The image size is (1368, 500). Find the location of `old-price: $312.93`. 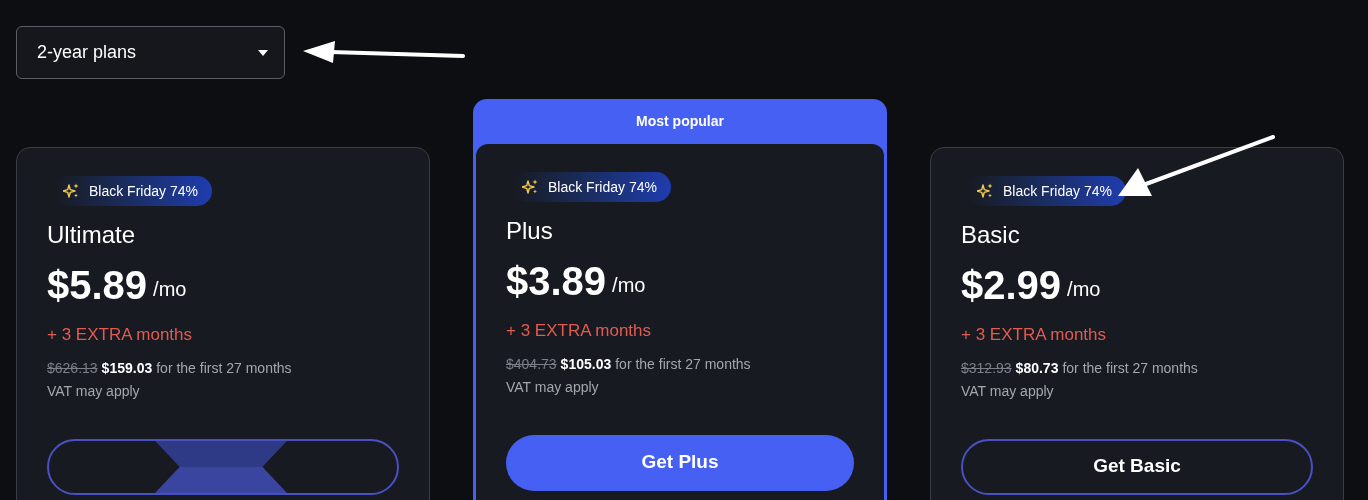

old-price: $312.93 is located at coordinates (986, 368).